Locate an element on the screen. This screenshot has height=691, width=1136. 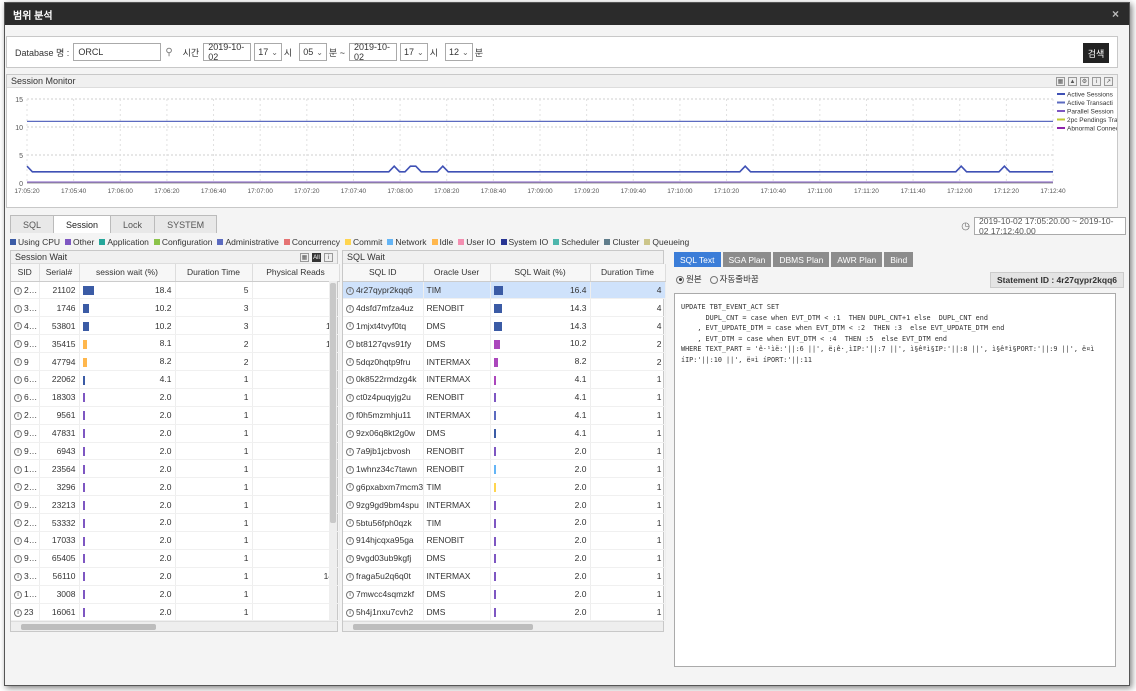
table-row: i 2… 9561 2.0 1 is located at coordinates (175, 415).